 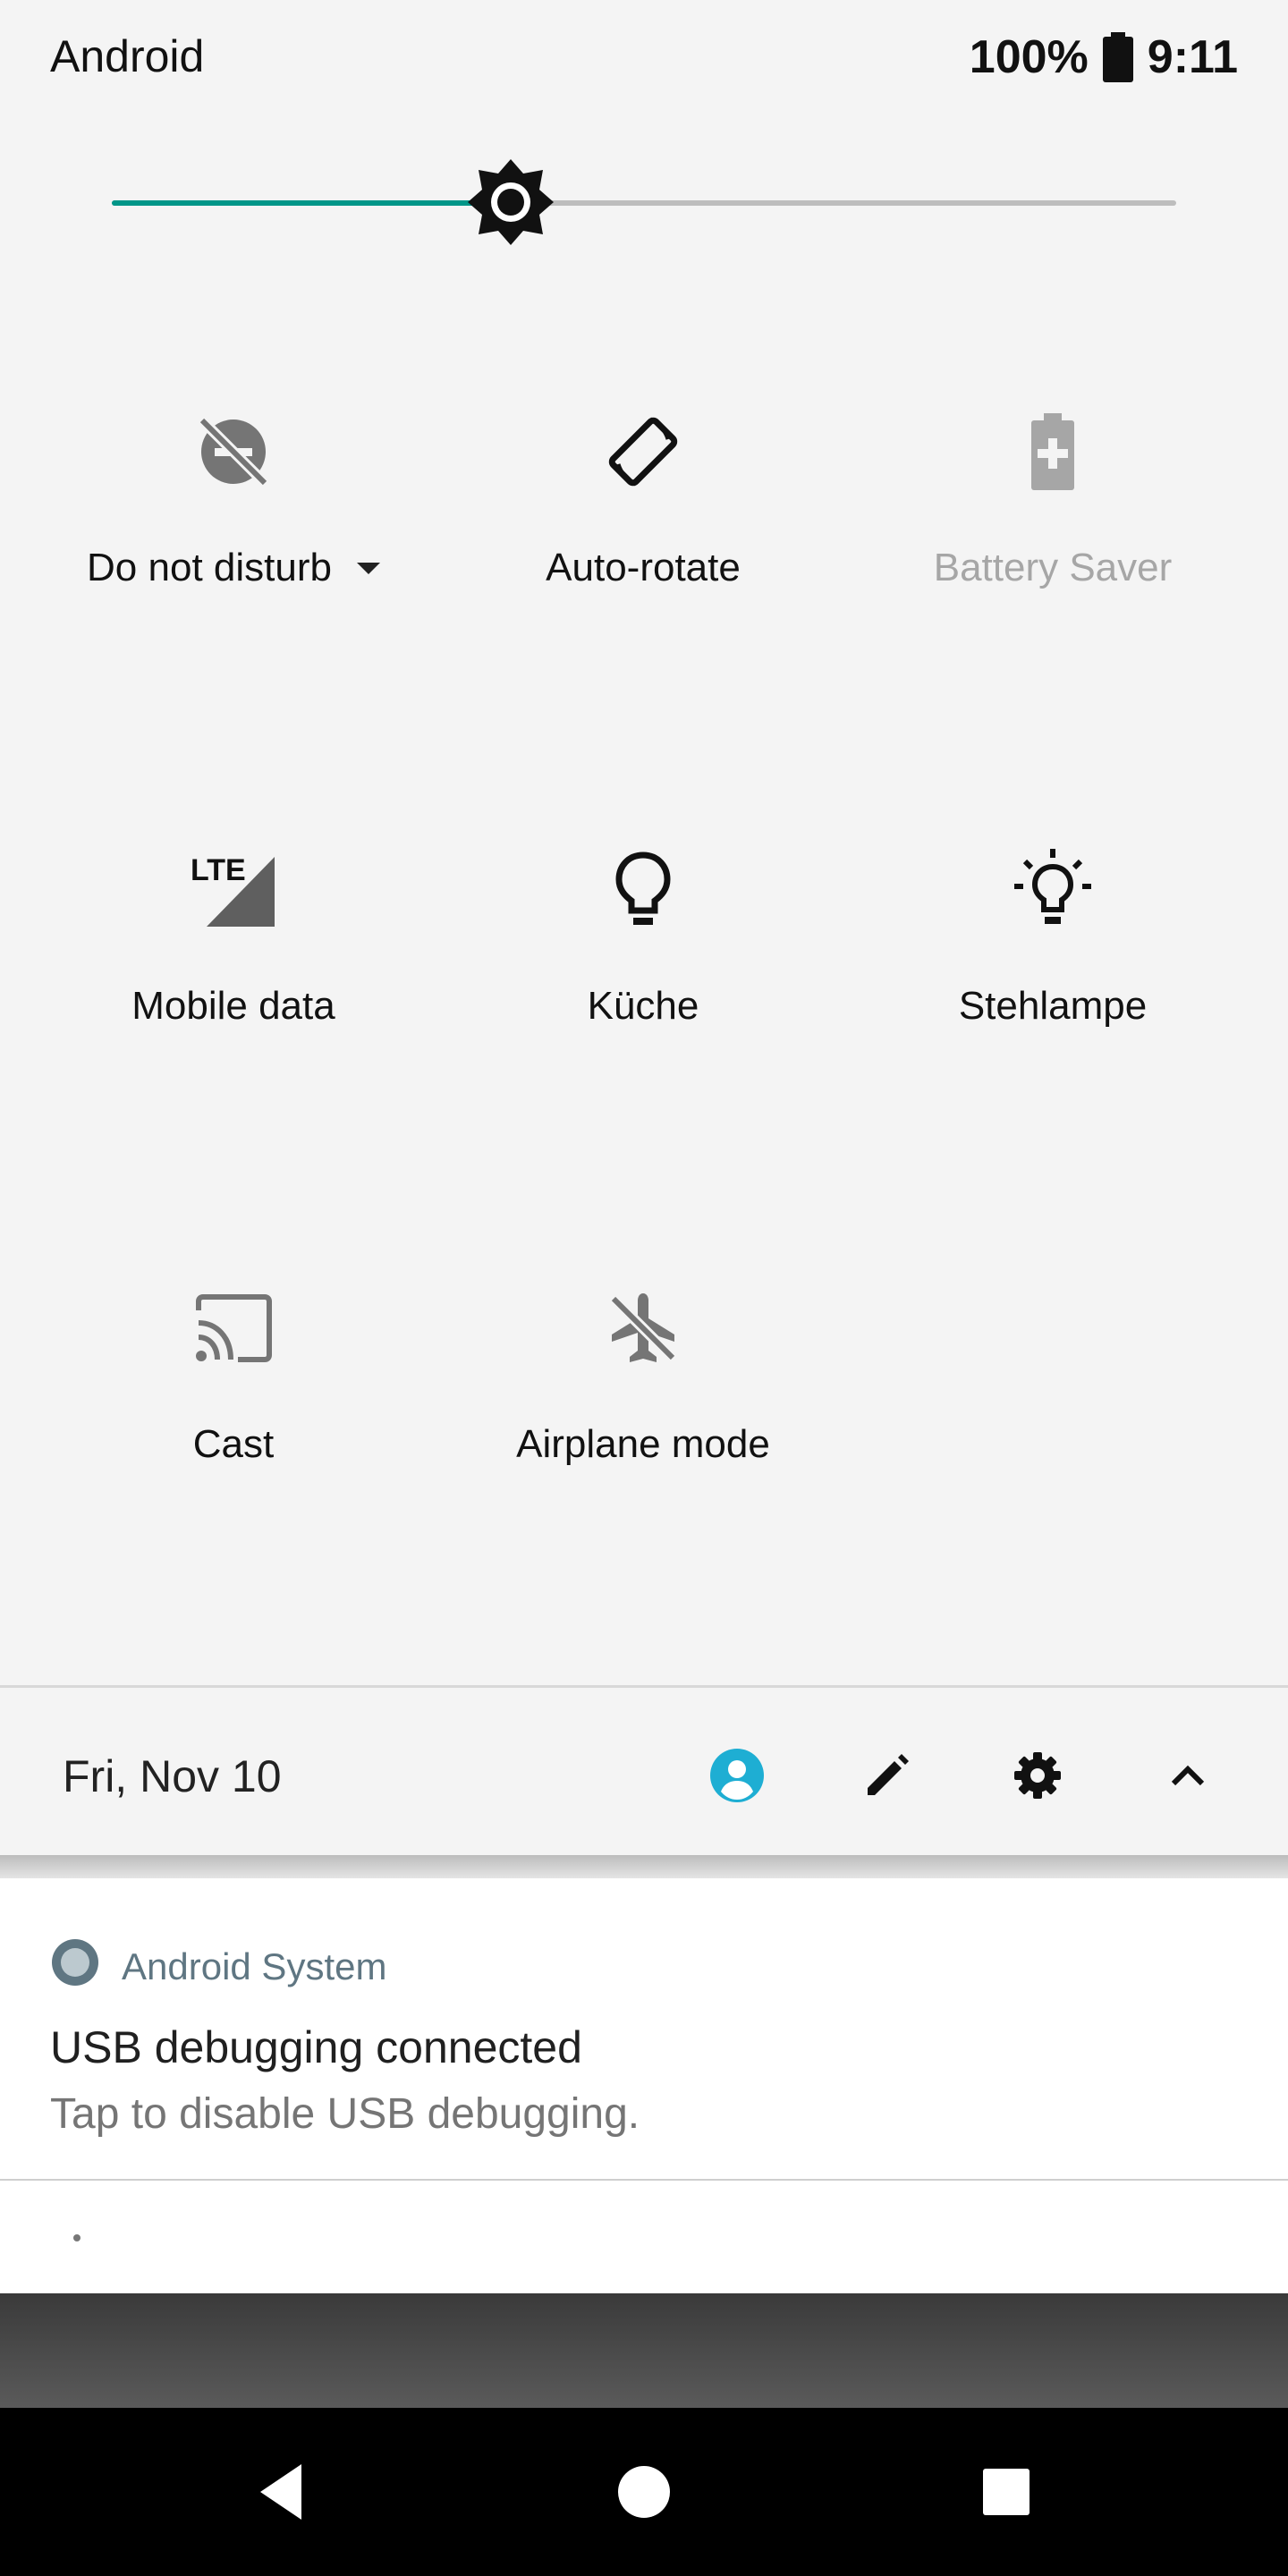 What do you see at coordinates (1192, 57) in the screenshot?
I see `clock: 9:11` at bounding box center [1192, 57].